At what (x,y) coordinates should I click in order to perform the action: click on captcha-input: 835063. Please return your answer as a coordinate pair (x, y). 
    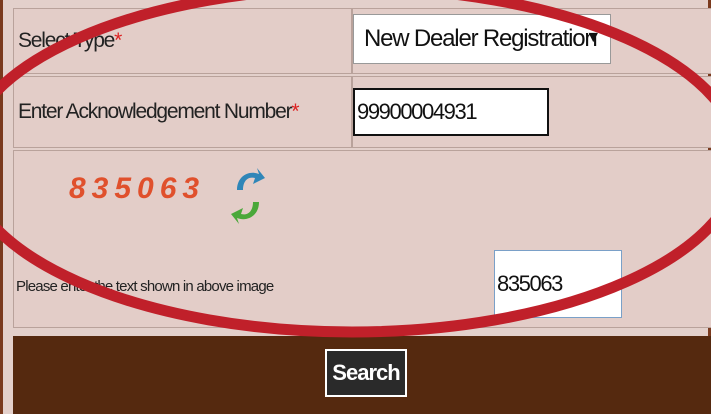
    Looking at the image, I should click on (558, 284).